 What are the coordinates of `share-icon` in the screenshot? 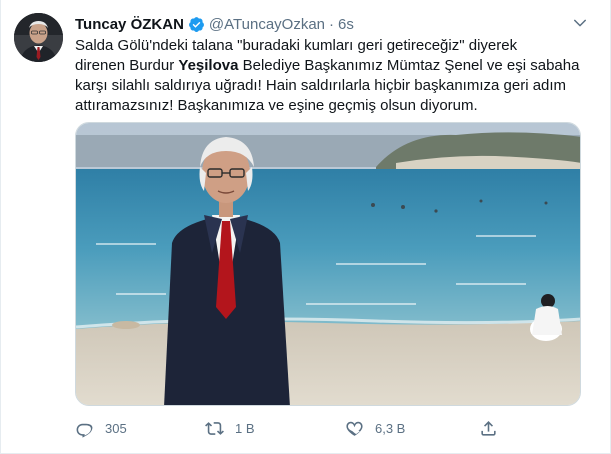 It's located at (488, 428).